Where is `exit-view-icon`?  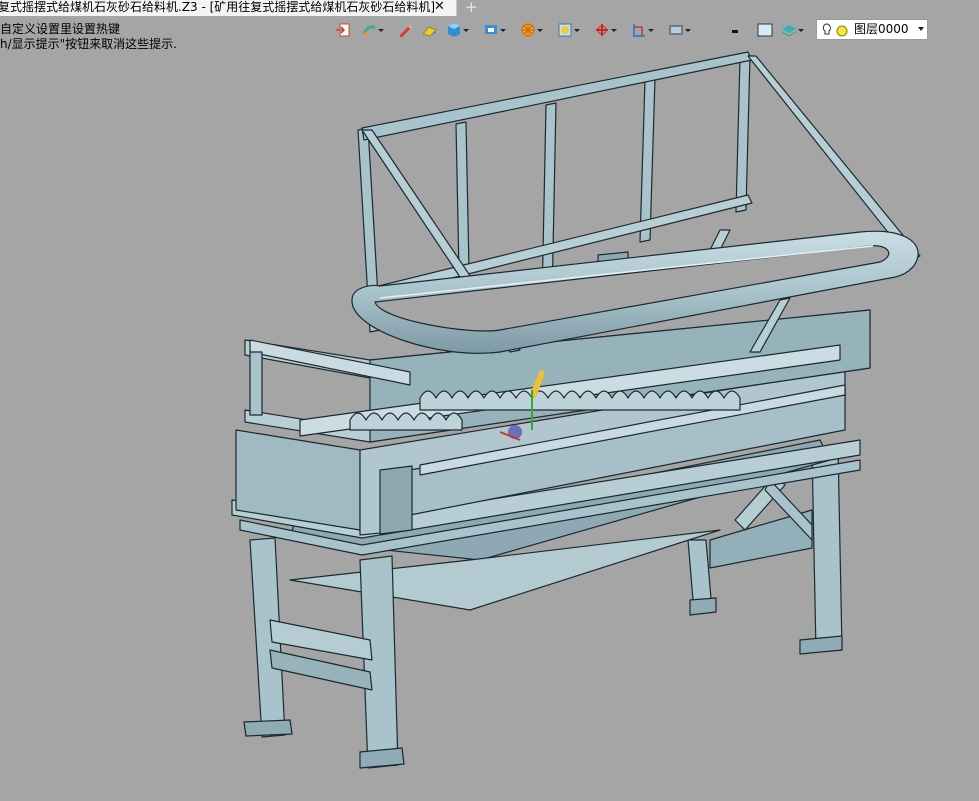
exit-view-icon is located at coordinates (343, 30).